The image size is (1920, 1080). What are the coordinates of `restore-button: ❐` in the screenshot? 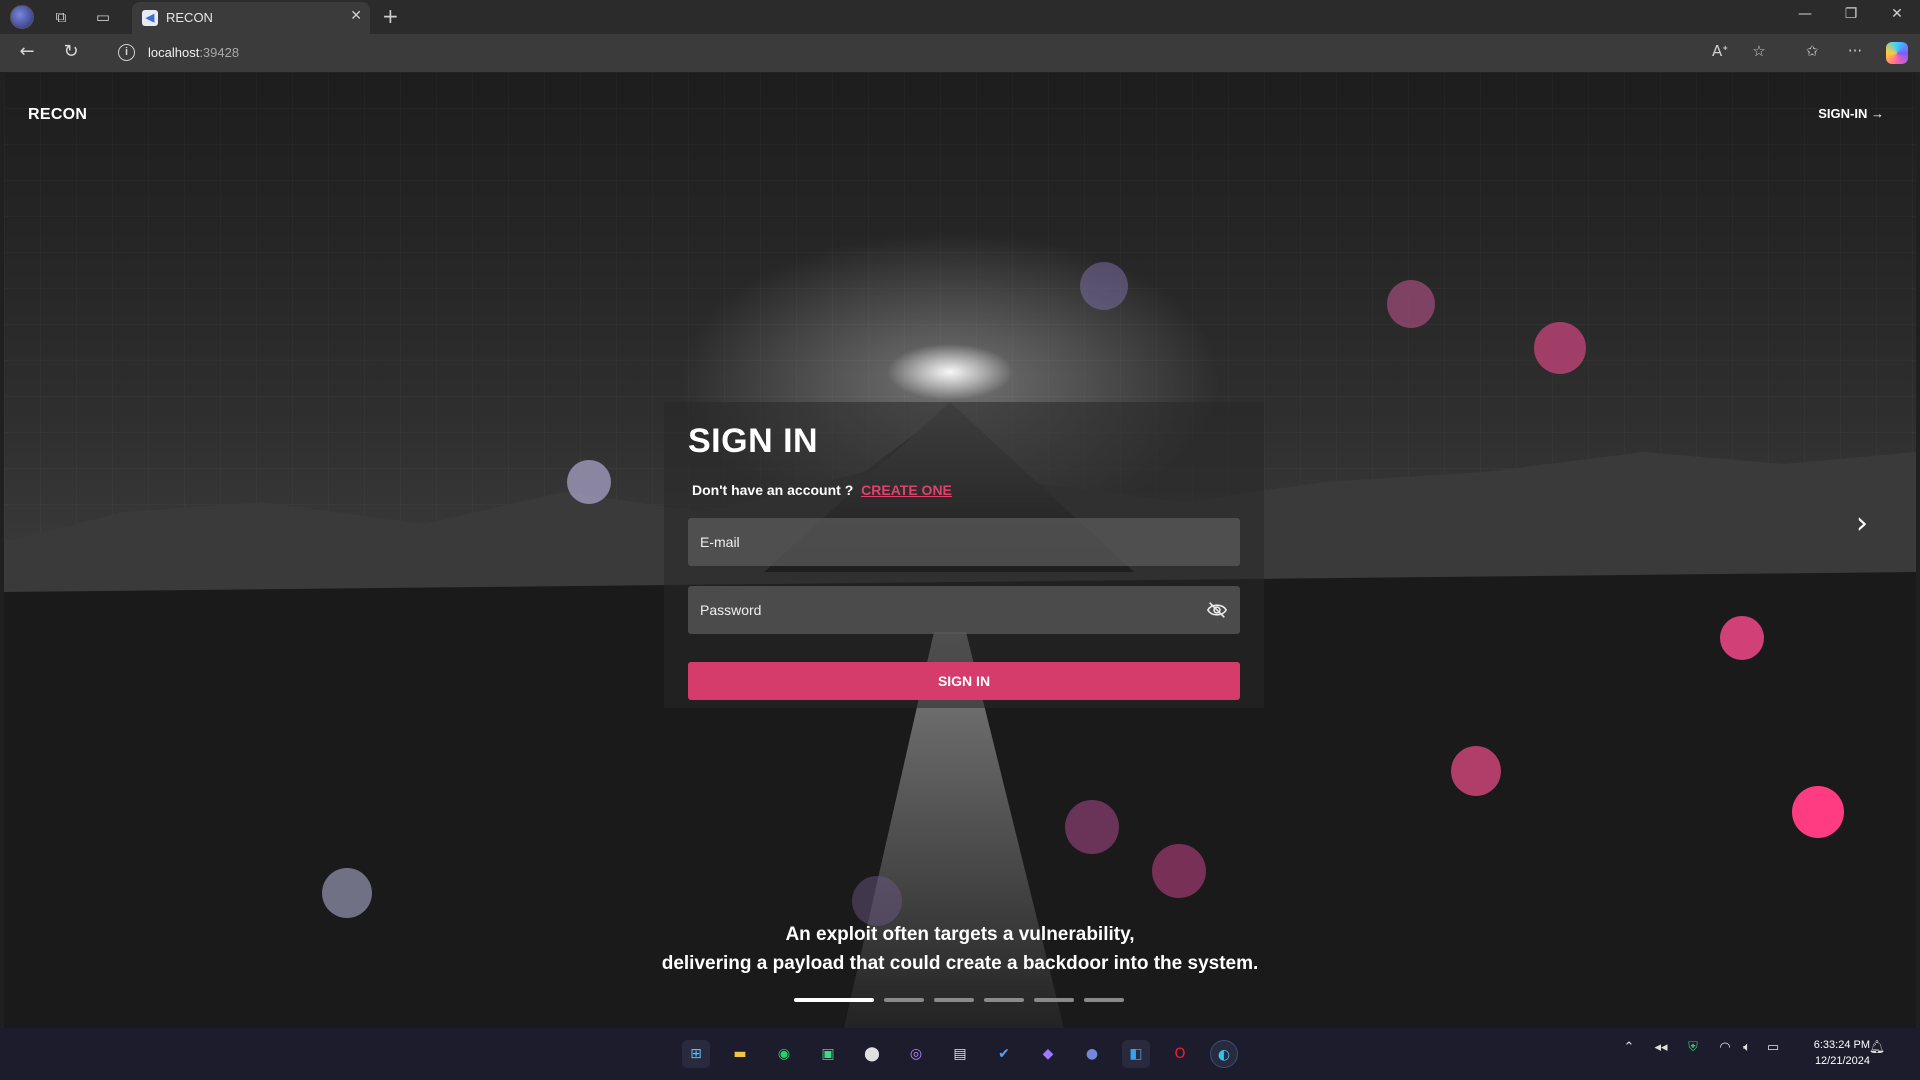 It's located at (1851, 14).